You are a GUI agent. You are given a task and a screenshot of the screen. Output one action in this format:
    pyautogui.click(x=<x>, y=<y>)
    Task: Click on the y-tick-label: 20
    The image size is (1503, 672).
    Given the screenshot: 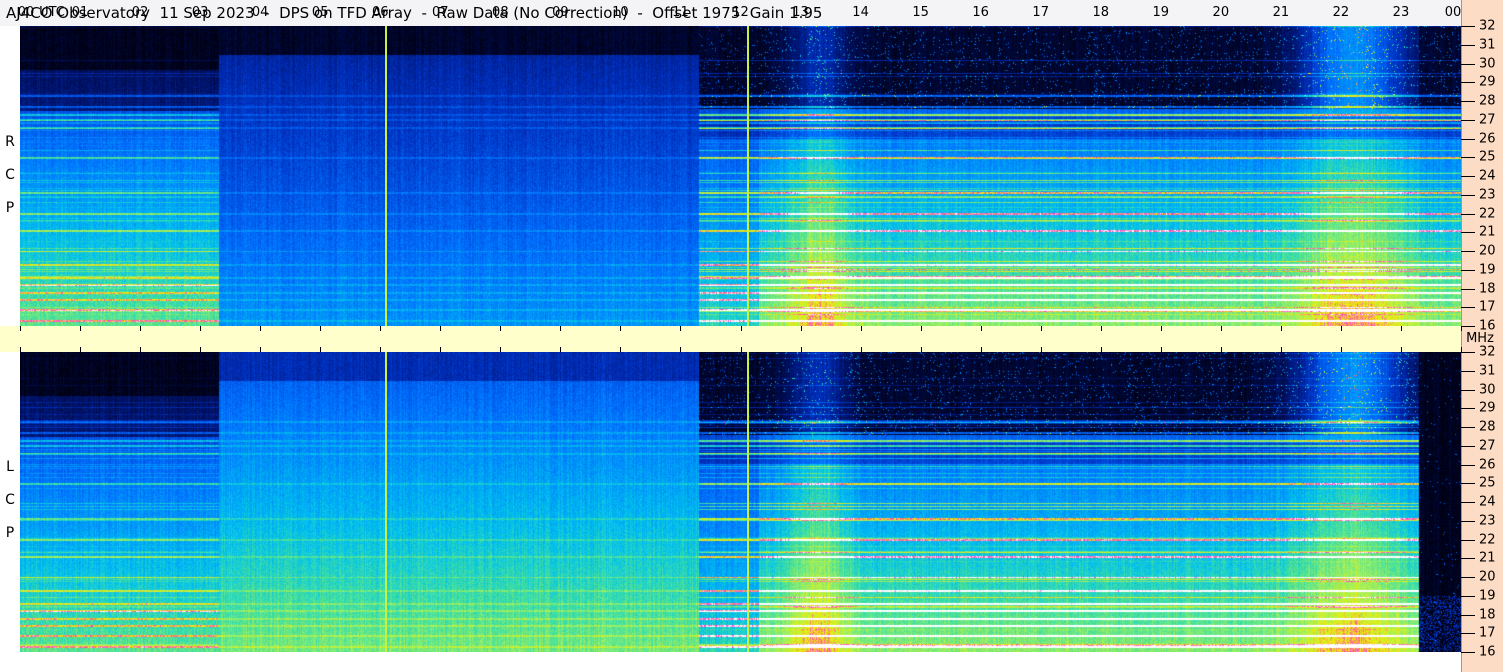 What is the action you would take?
    pyautogui.click(x=1487, y=577)
    